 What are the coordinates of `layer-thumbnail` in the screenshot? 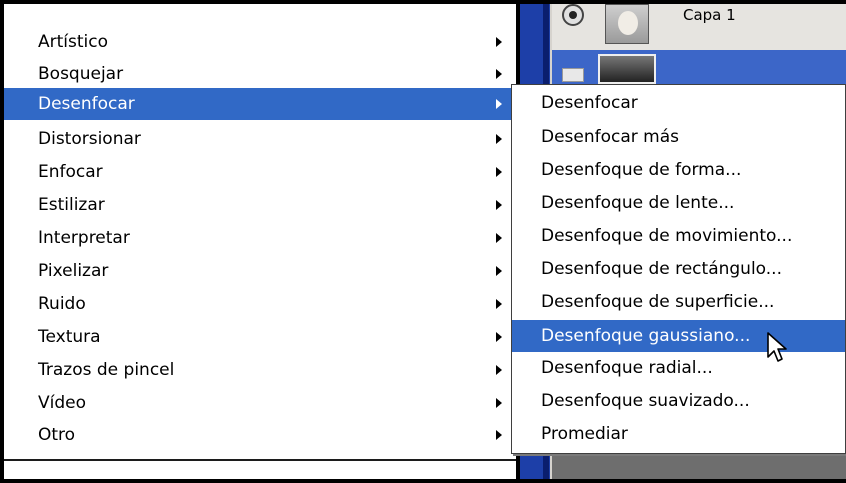 It's located at (627, 24).